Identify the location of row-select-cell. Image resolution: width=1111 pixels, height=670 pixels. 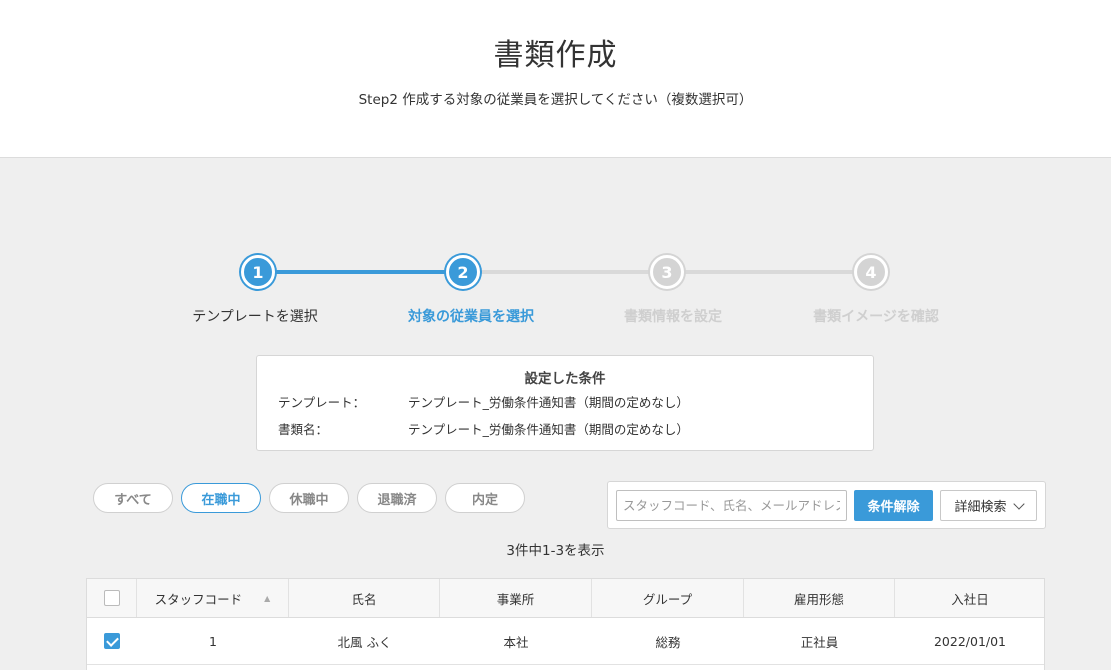
(112, 641).